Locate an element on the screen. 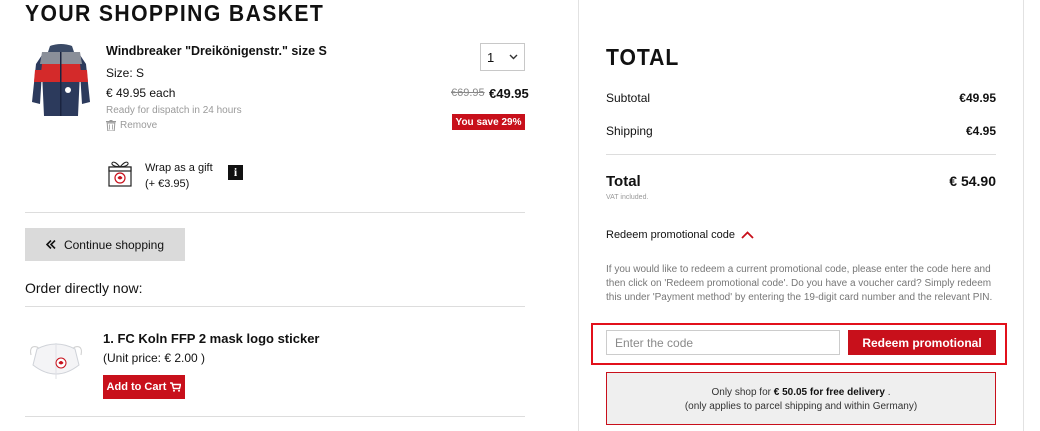 The width and height of the screenshot is (1040, 431). total-label: Total is located at coordinates (623, 181).